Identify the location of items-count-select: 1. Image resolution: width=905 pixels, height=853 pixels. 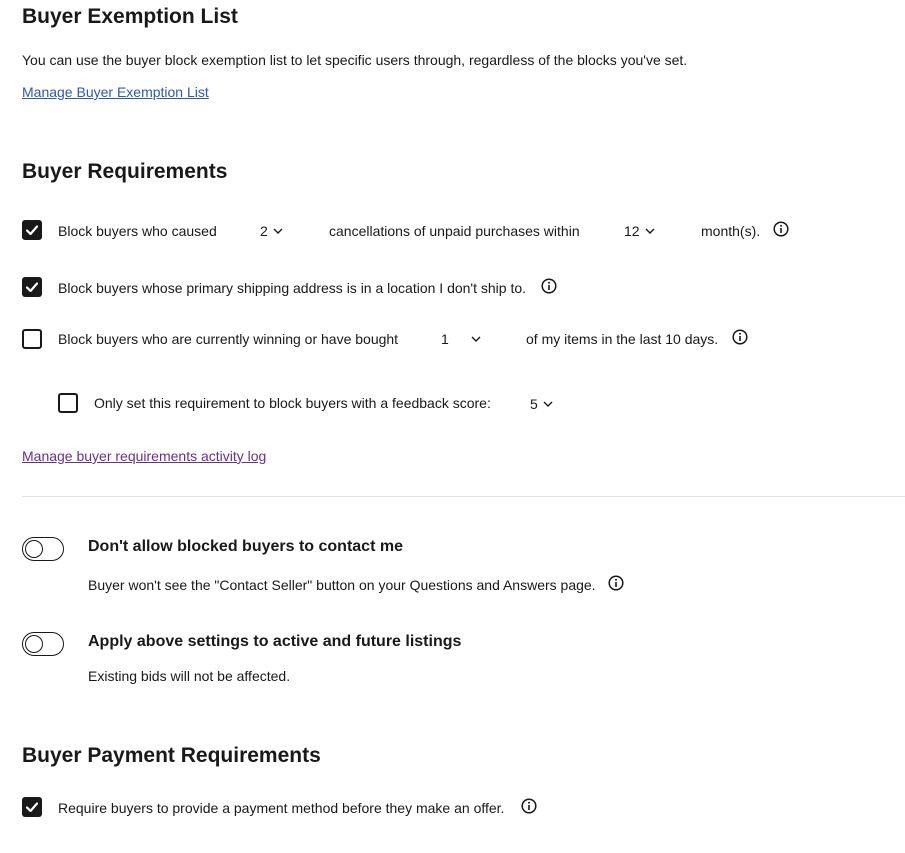
(461, 339).